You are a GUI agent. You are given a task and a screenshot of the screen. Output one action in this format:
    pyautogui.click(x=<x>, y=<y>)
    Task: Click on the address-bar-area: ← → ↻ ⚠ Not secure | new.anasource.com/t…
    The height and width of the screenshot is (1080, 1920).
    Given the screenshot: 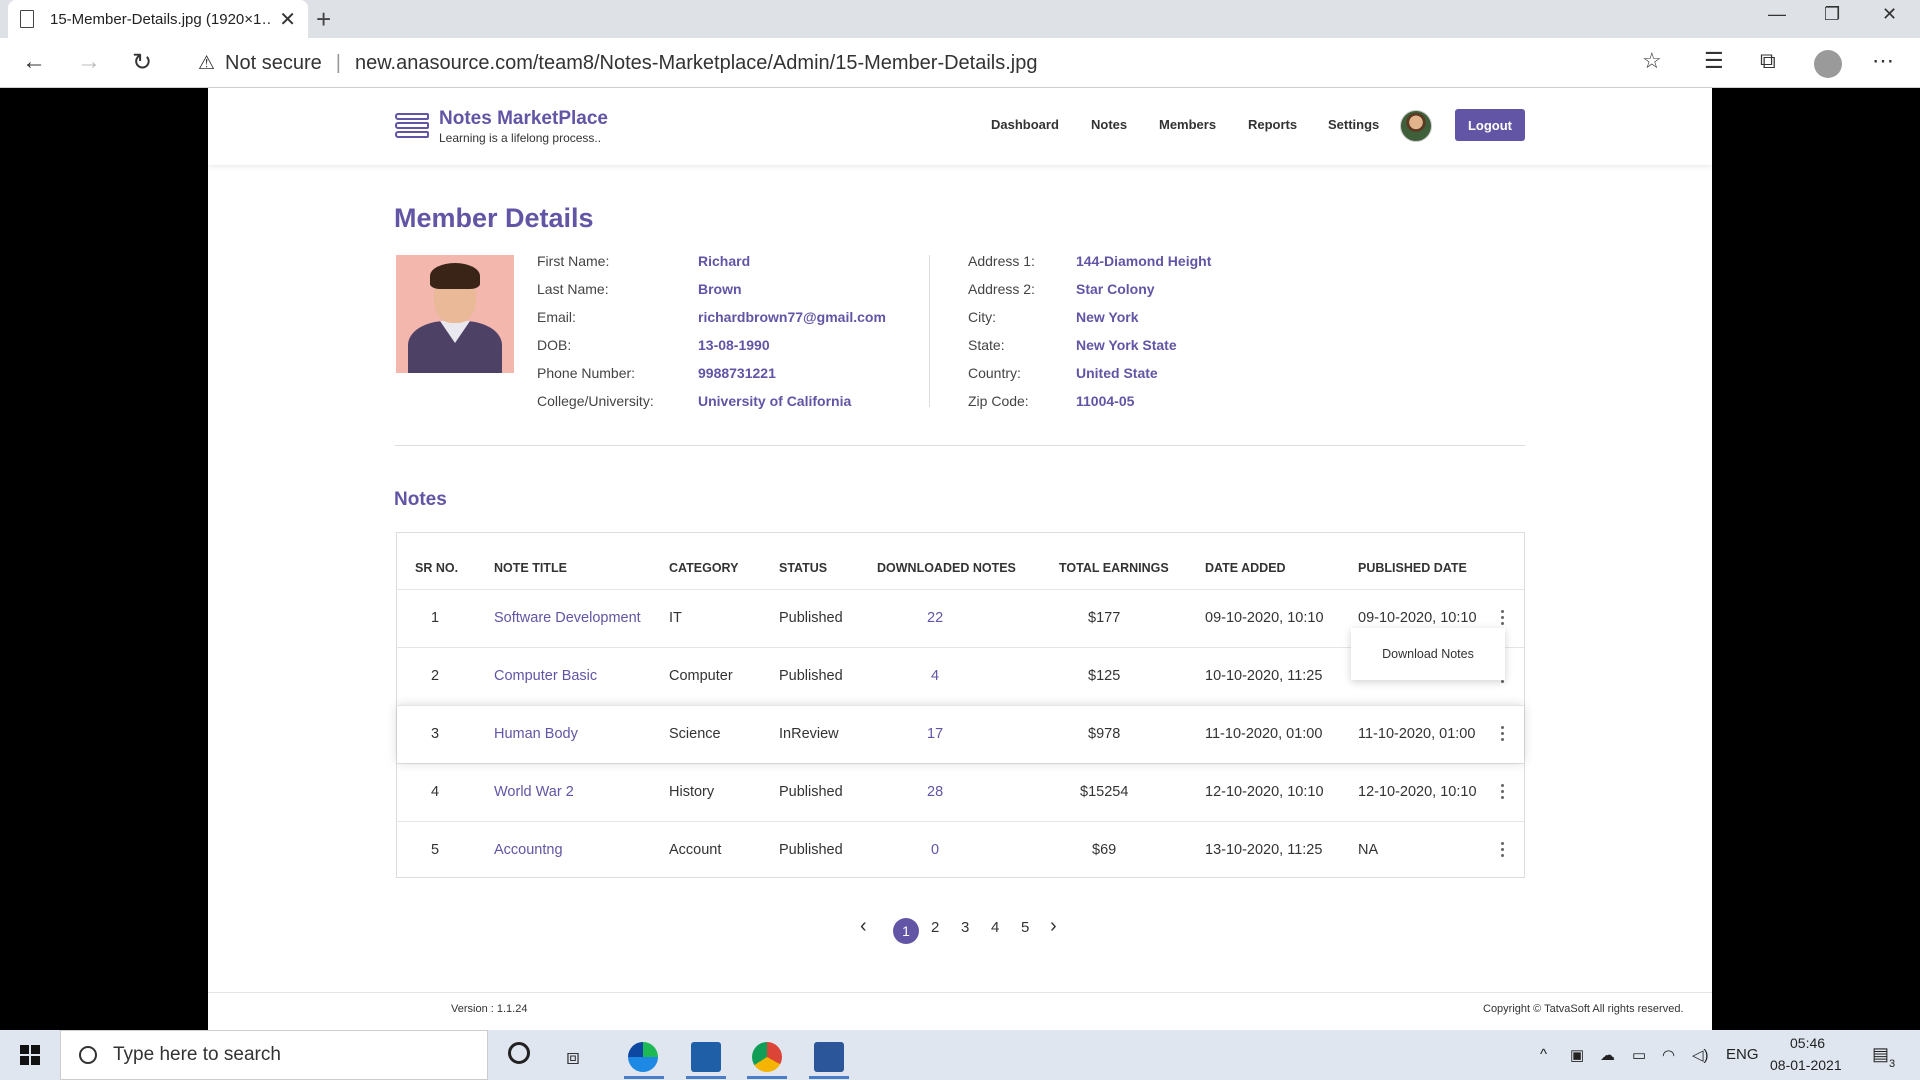 What is the action you would take?
    pyautogui.click(x=960, y=63)
    